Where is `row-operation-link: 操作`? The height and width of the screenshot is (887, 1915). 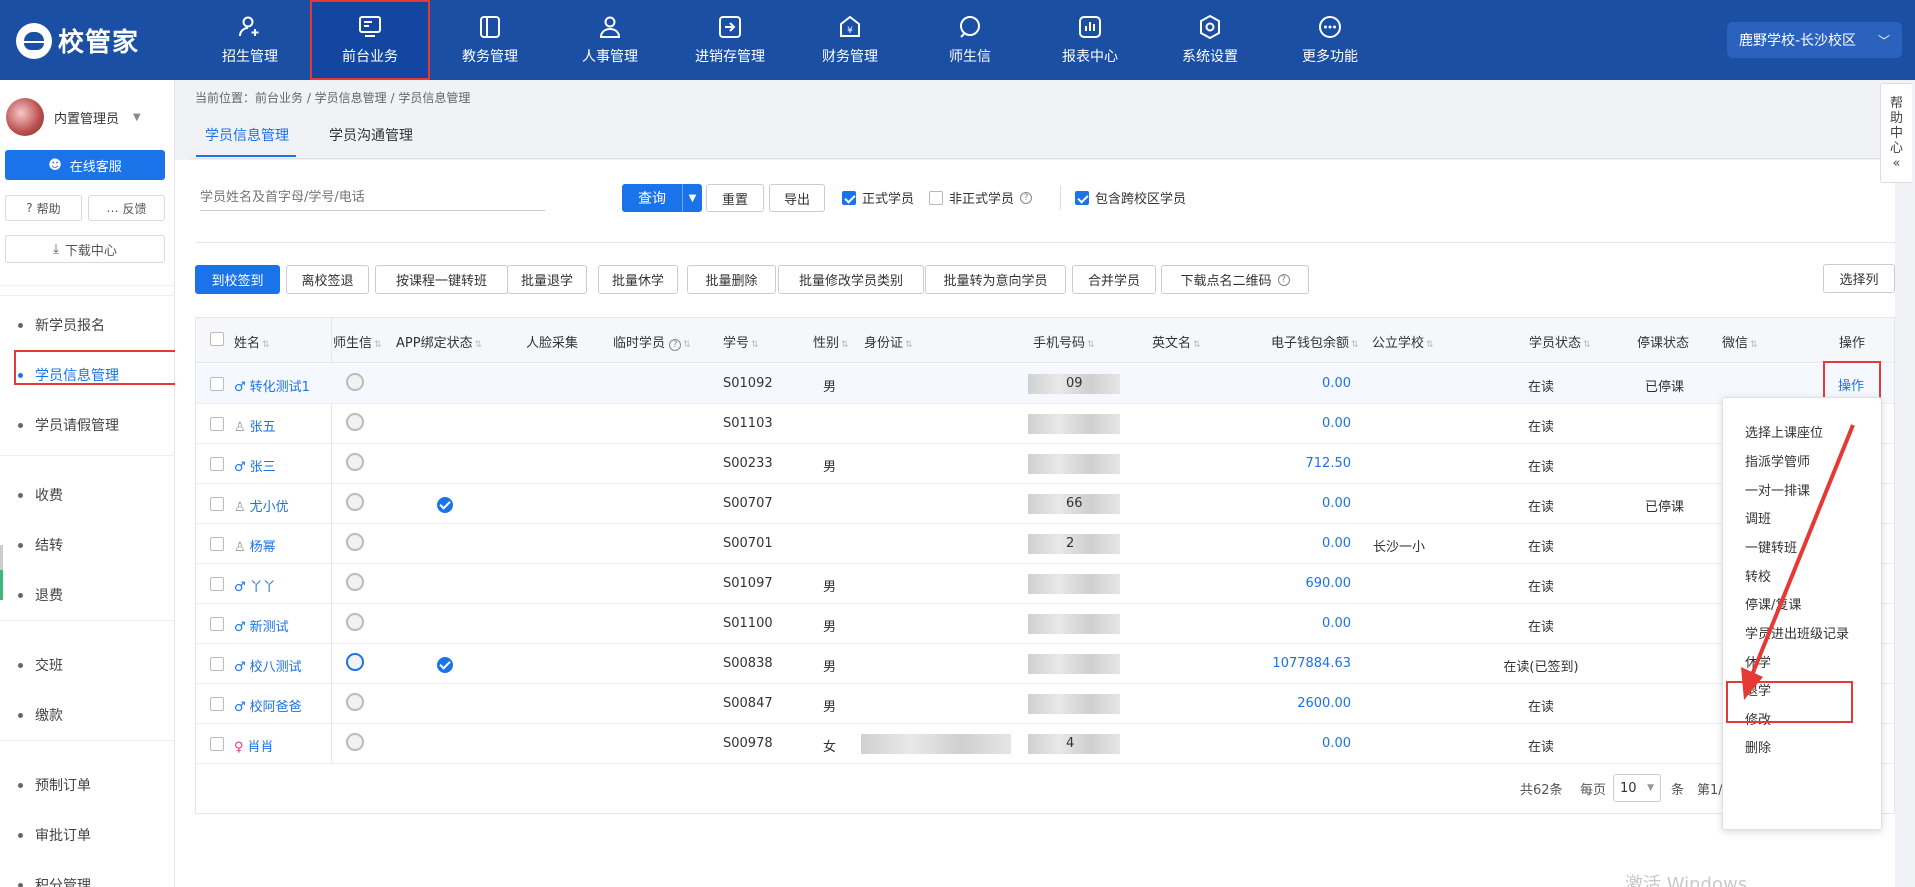
row-operation-link: 操作 is located at coordinates (1851, 384).